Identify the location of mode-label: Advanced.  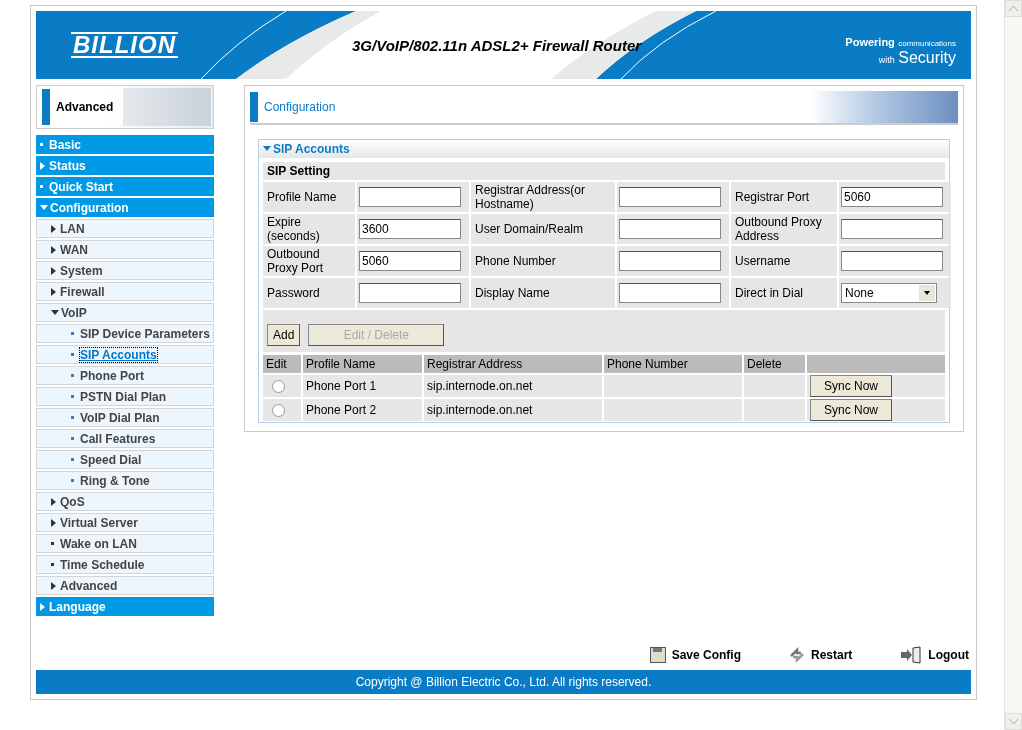
(85, 107).